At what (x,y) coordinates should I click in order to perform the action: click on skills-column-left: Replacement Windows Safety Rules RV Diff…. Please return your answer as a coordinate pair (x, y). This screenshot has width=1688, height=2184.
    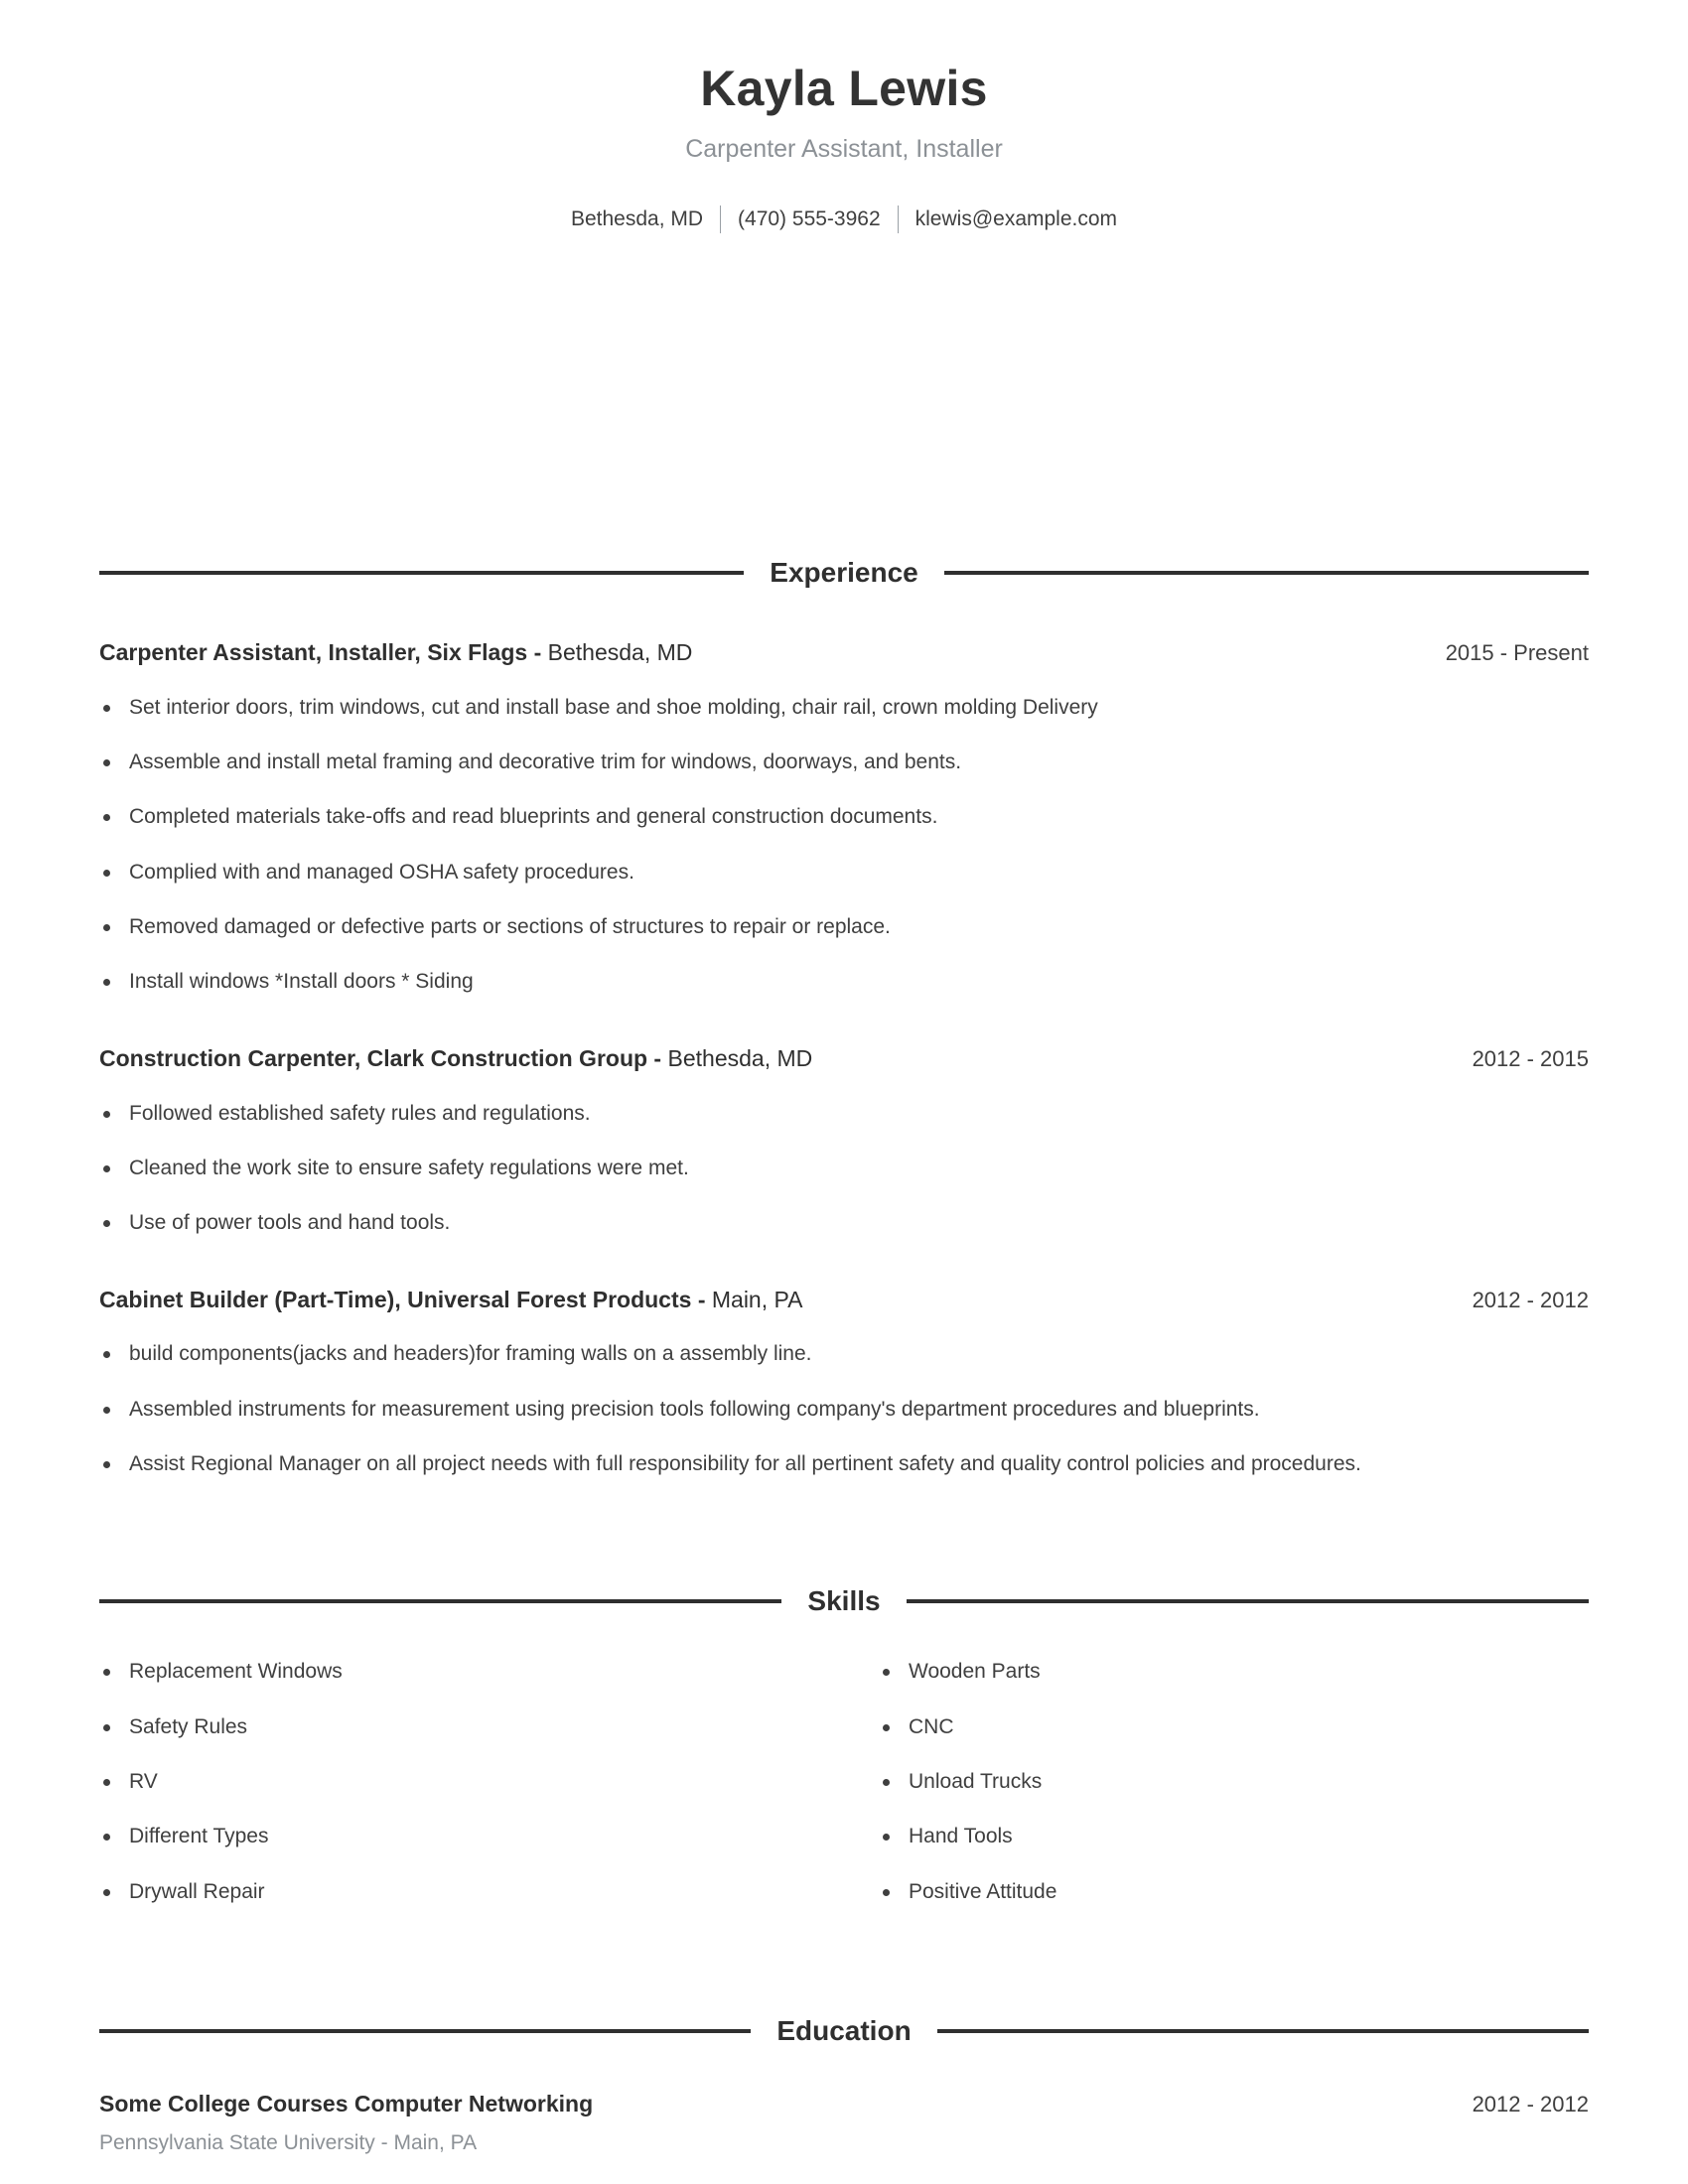
    Looking at the image, I should click on (471, 1768).